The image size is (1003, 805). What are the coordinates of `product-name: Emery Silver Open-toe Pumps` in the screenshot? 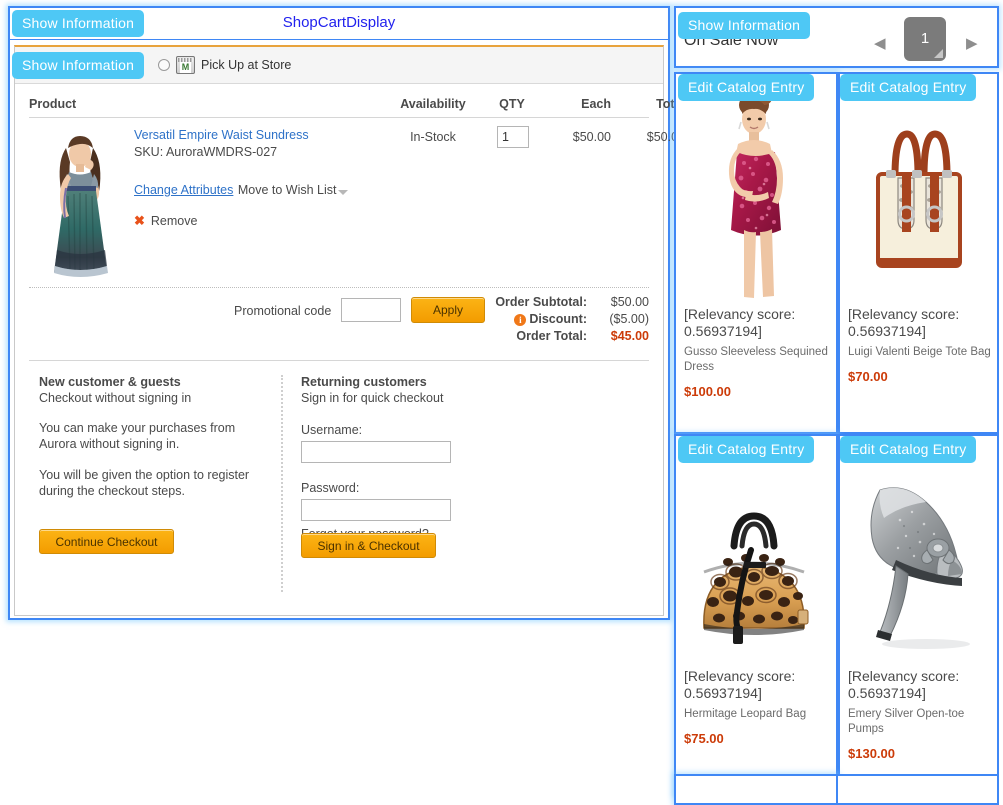 It's located at (919, 722).